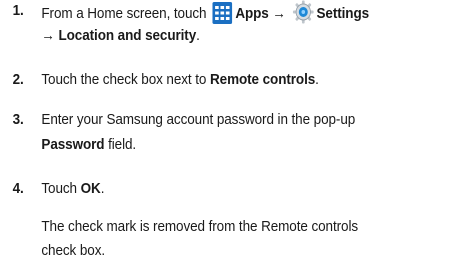 Image resolution: width=455 pixels, height=262 pixels. Describe the element at coordinates (124, 13) in the screenshot. I see `step-1-prefix: From a Home screen, touch` at that location.